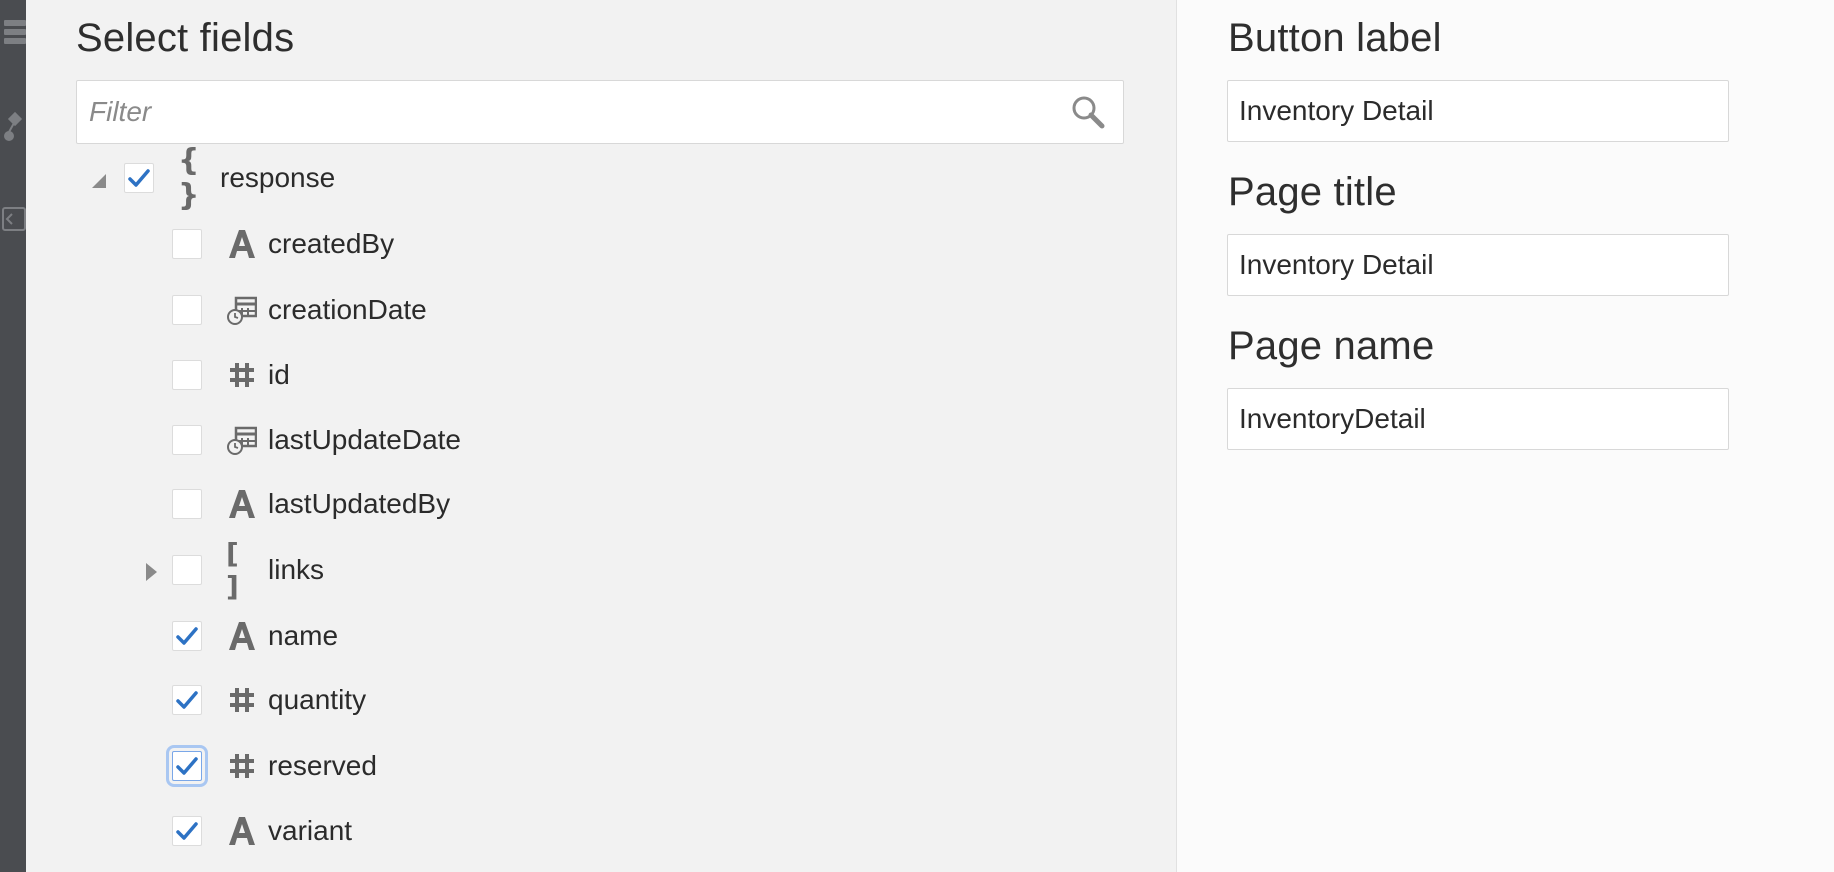  What do you see at coordinates (1478, 265) in the screenshot?
I see `page-title-input` at bounding box center [1478, 265].